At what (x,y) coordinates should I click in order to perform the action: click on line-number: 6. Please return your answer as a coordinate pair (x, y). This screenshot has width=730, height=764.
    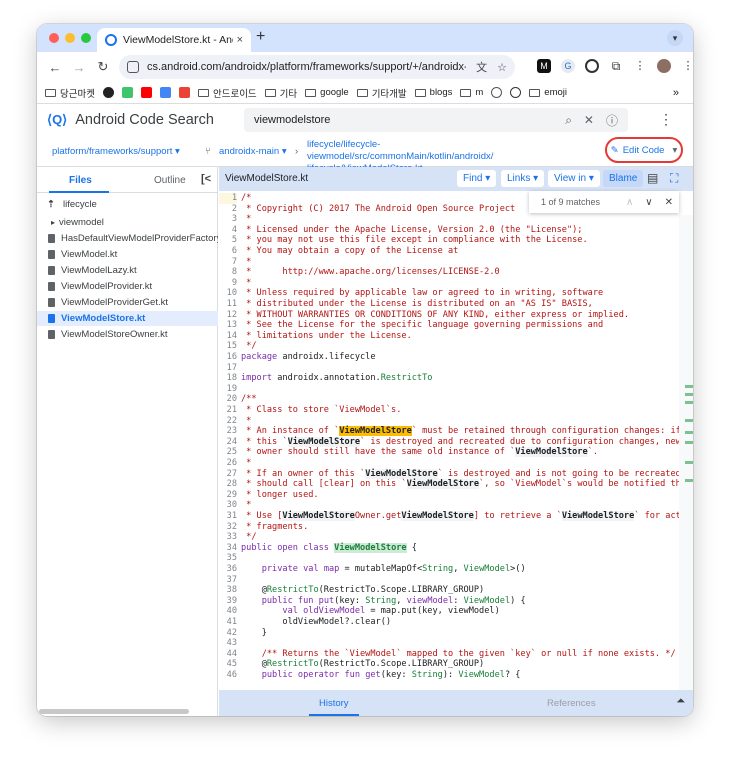
    Looking at the image, I should click on (228, 251).